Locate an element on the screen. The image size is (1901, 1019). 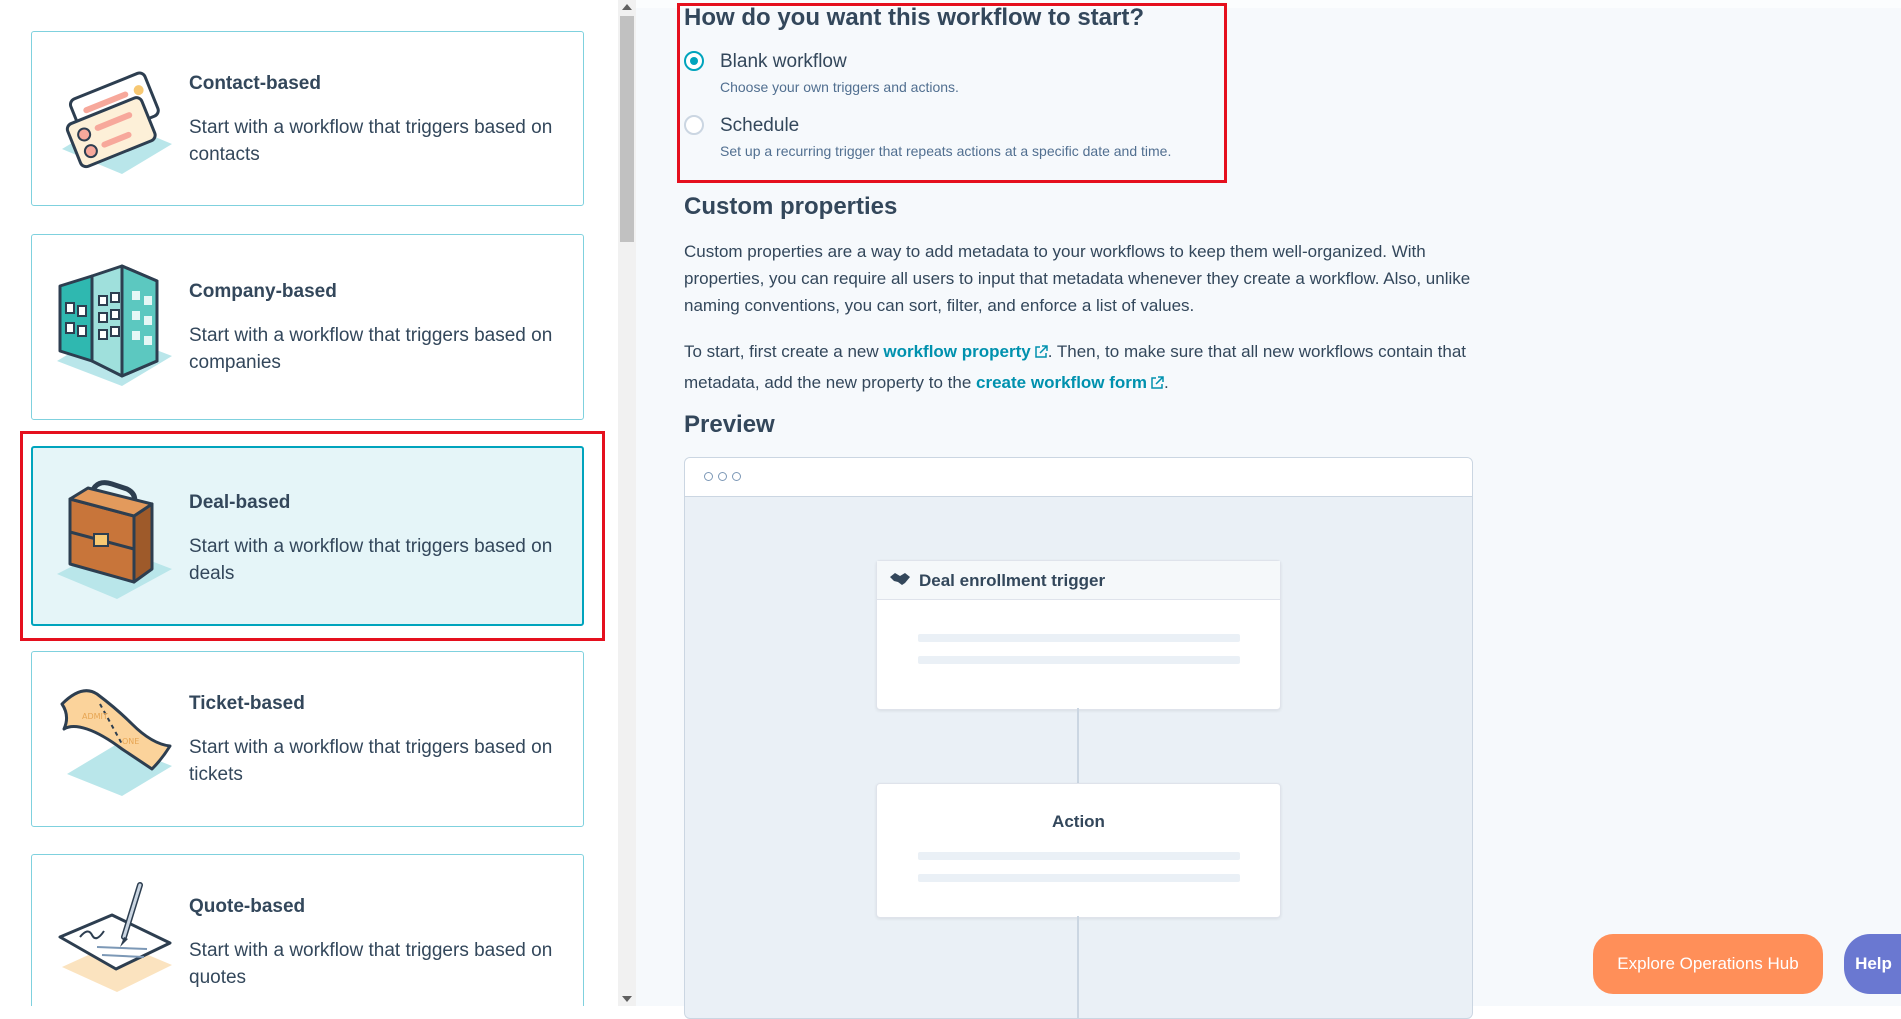
action-node: Action is located at coordinates (1078, 850).